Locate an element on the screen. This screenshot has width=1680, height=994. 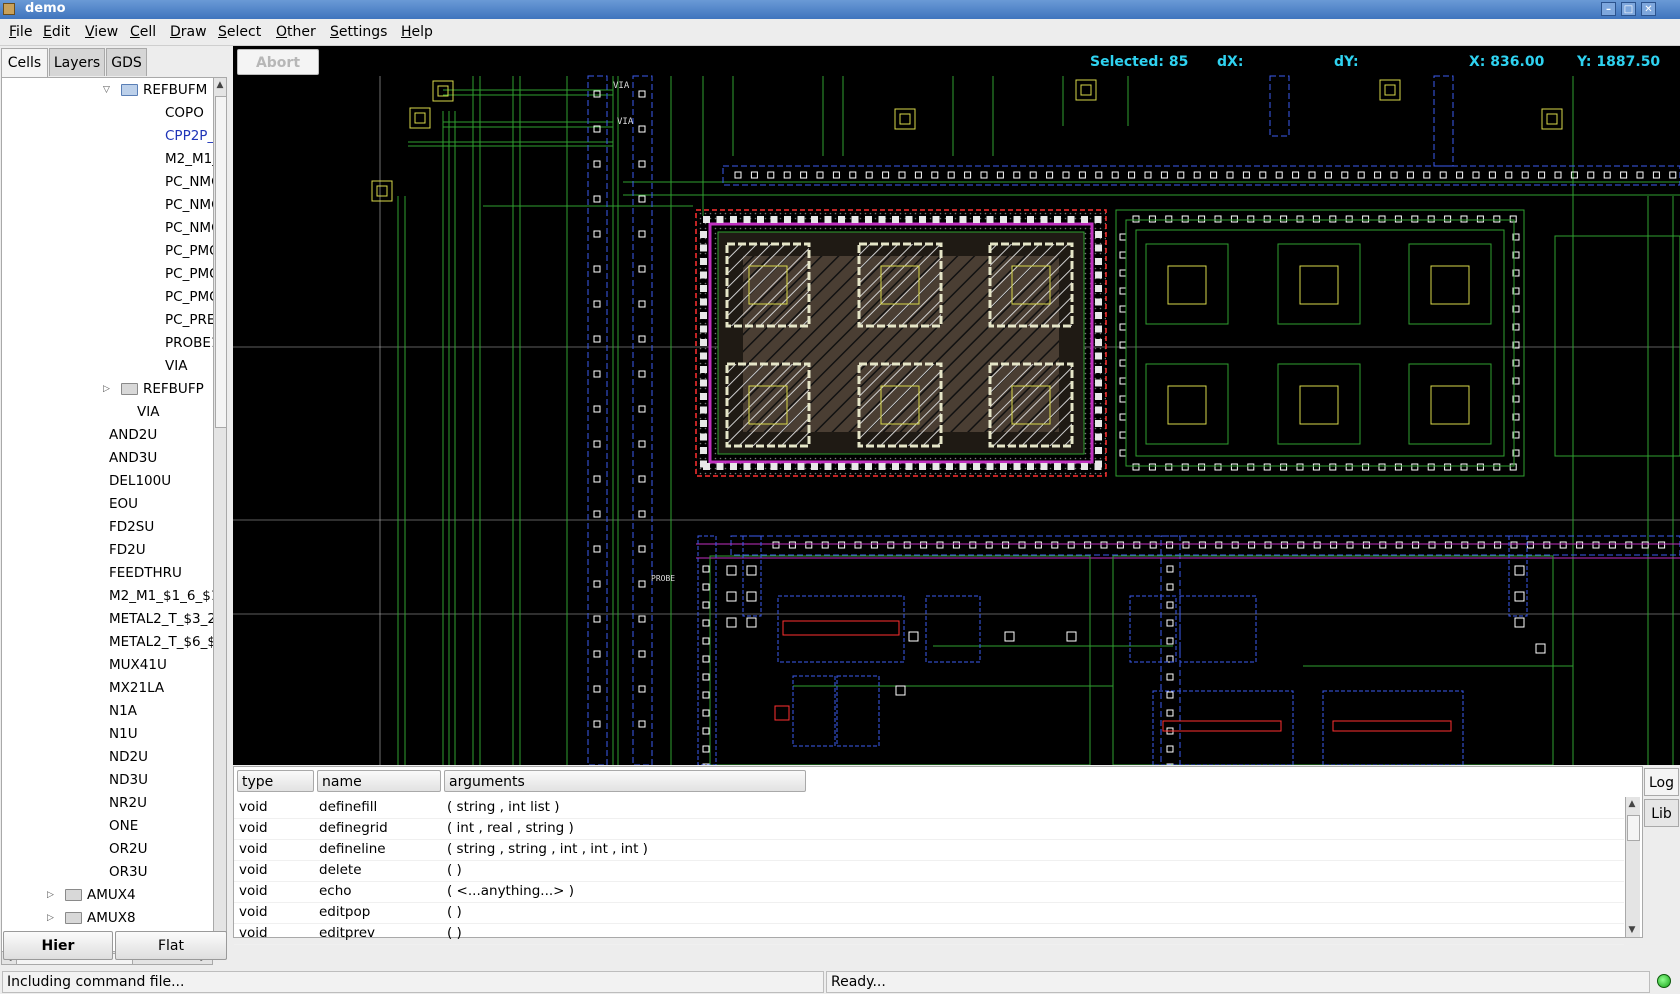
tree-vertical-scrollbar: ▲ ▼ is located at coordinates (220, 518).